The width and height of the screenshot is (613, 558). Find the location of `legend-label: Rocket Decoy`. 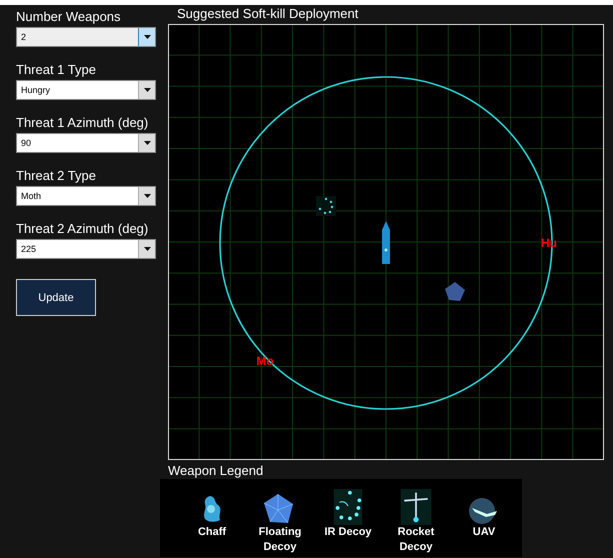

legend-label: Rocket Decoy is located at coordinates (416, 540).